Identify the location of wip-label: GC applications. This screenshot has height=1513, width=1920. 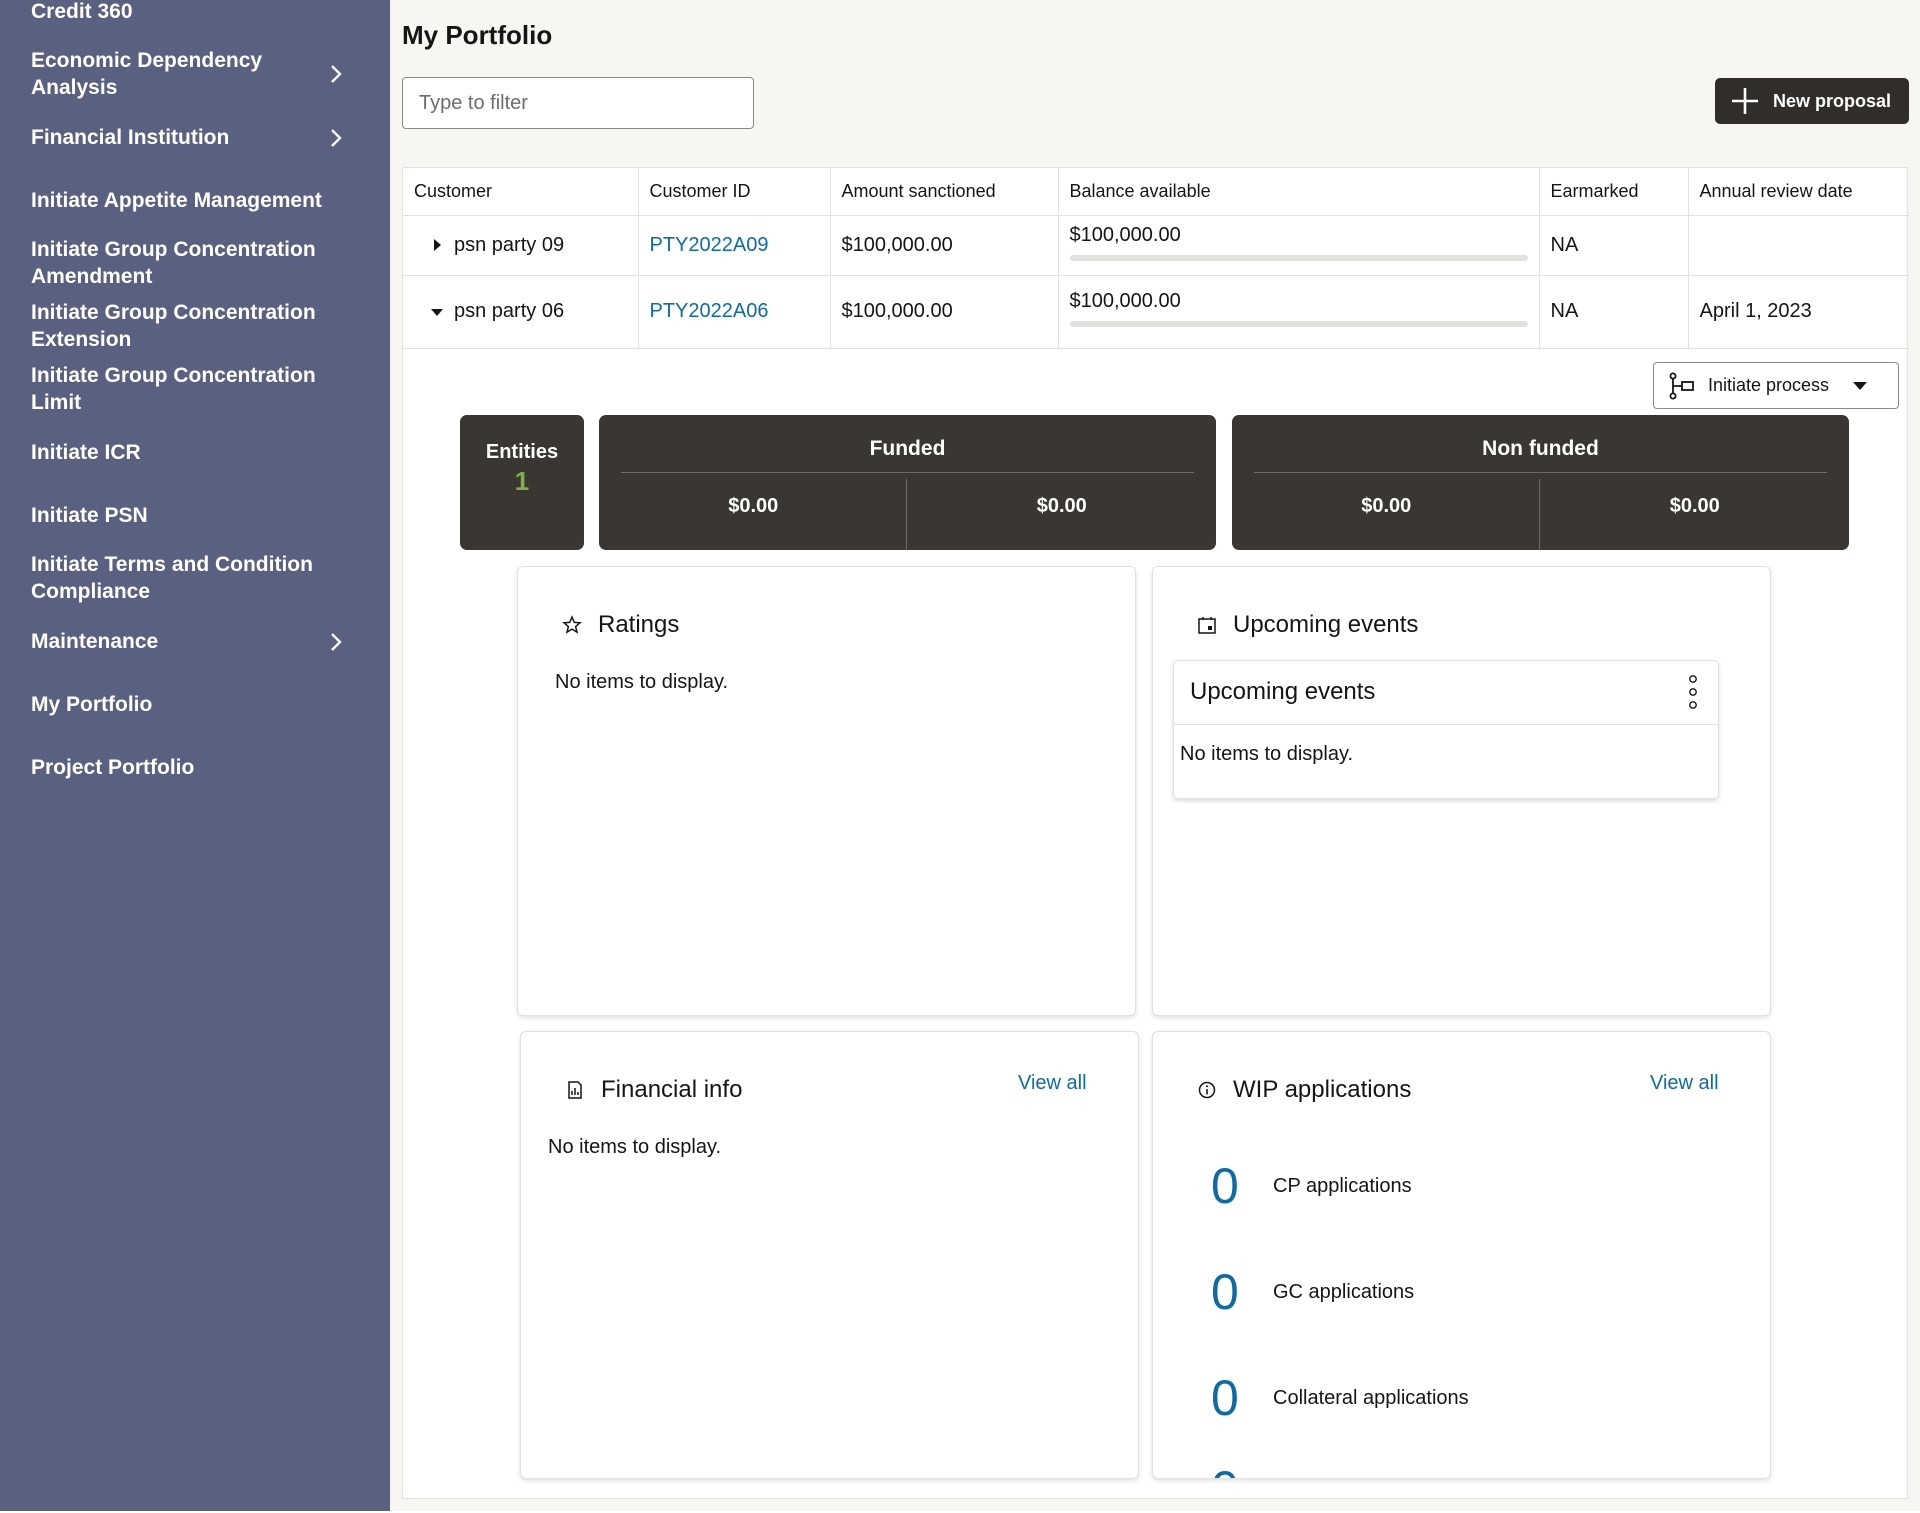
(1344, 1291).